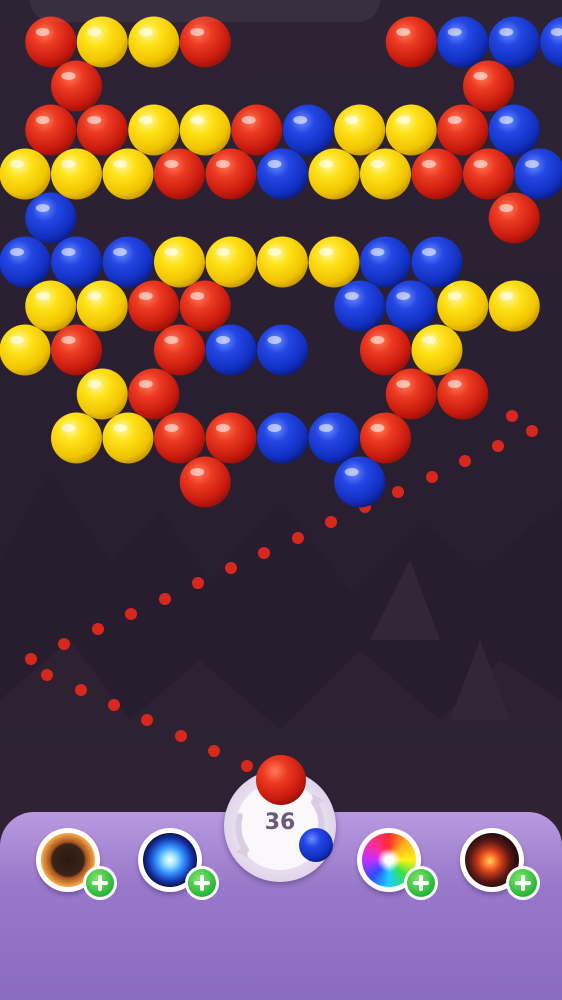  What do you see at coordinates (280, 822) in the screenshot?
I see `moves-counter: 36` at bounding box center [280, 822].